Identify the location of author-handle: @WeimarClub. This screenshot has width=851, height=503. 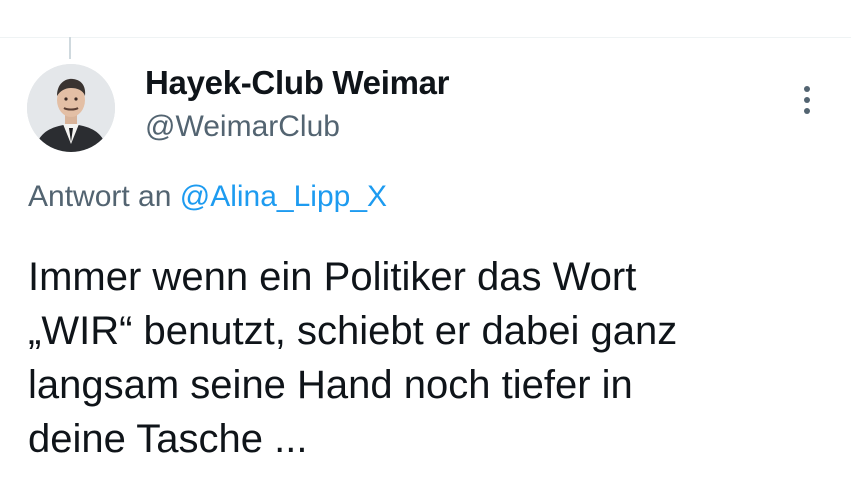
(242, 127).